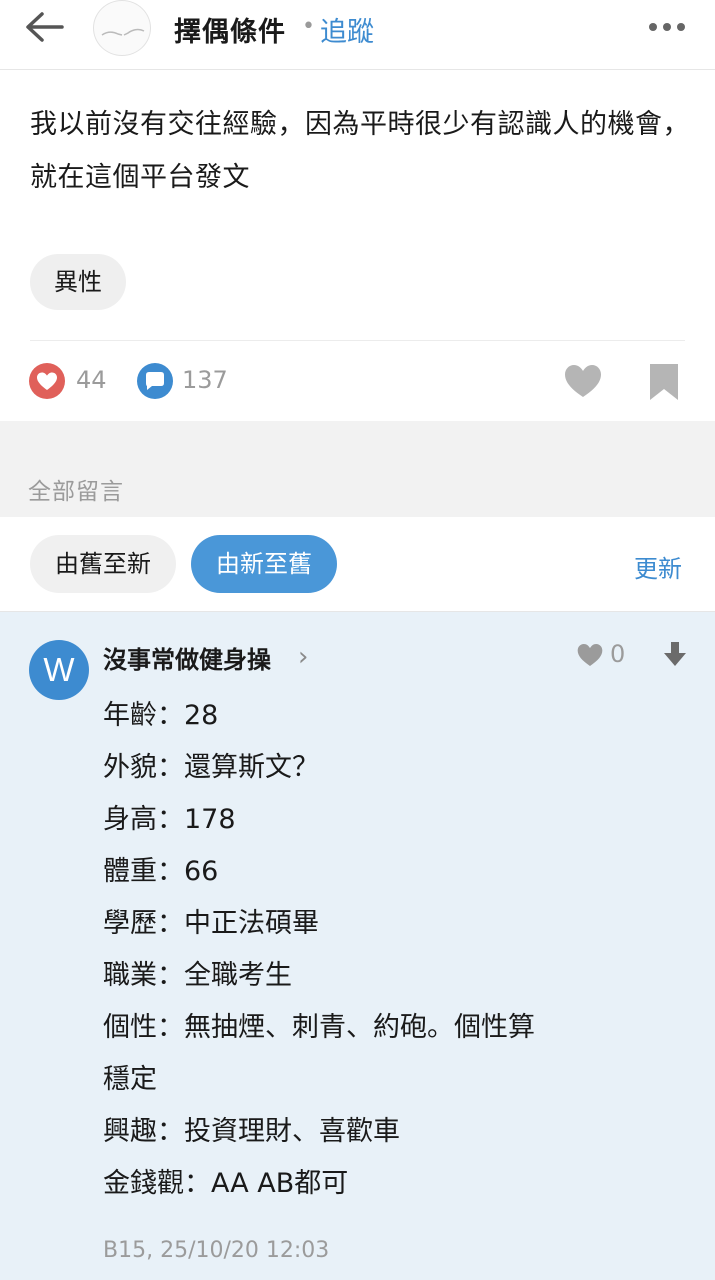 This screenshot has height=1280, width=715. What do you see at coordinates (264, 564) in the screenshot?
I see `sort-newest-button: 由新至舊` at bounding box center [264, 564].